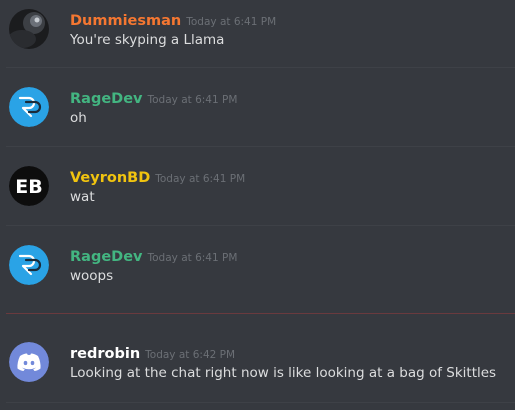 The width and height of the screenshot is (515, 410). Describe the element at coordinates (257, 195) in the screenshot. I see `message: EB VeyronBD Today at 6:41 PM wat` at that location.